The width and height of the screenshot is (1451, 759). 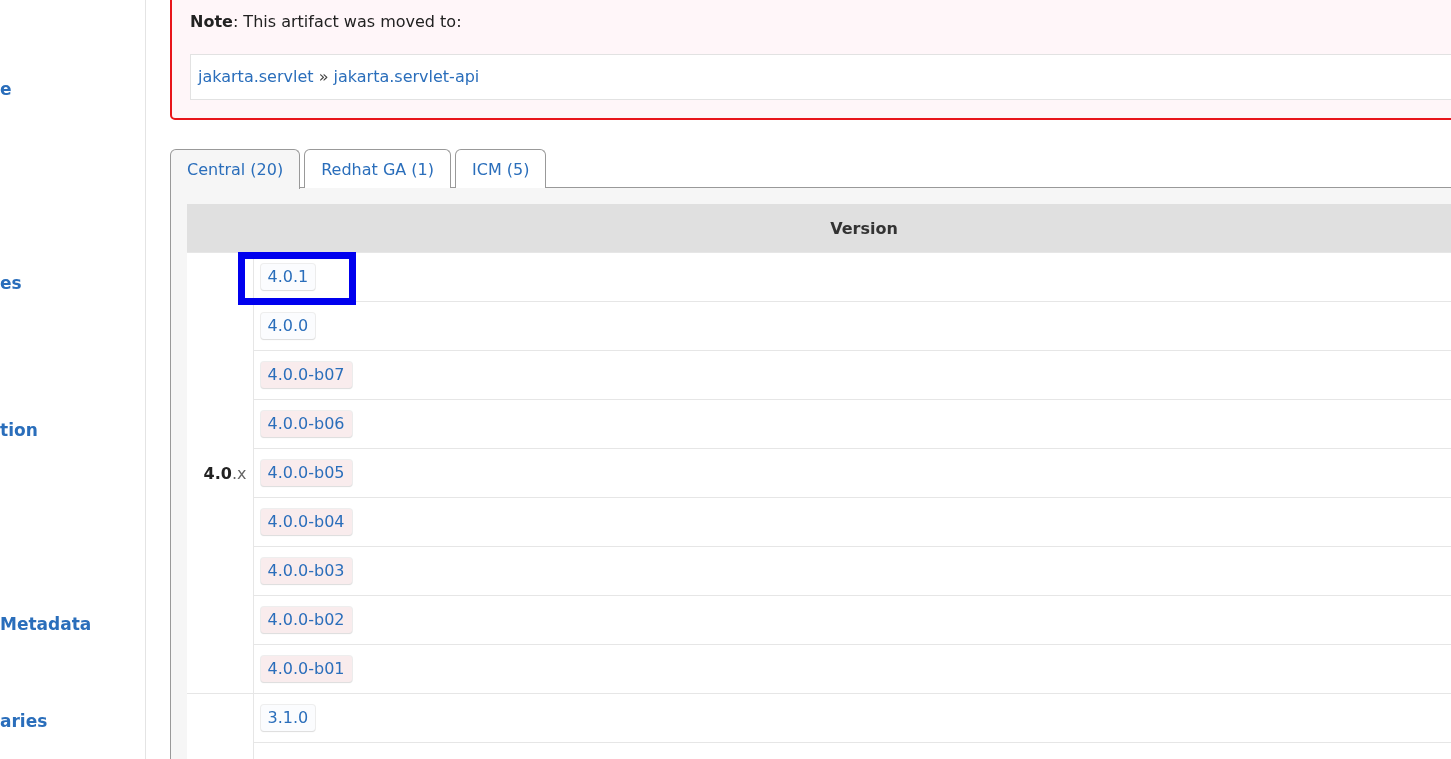 I want to click on artifact-link: jakarta.servlet, so click(x=256, y=76).